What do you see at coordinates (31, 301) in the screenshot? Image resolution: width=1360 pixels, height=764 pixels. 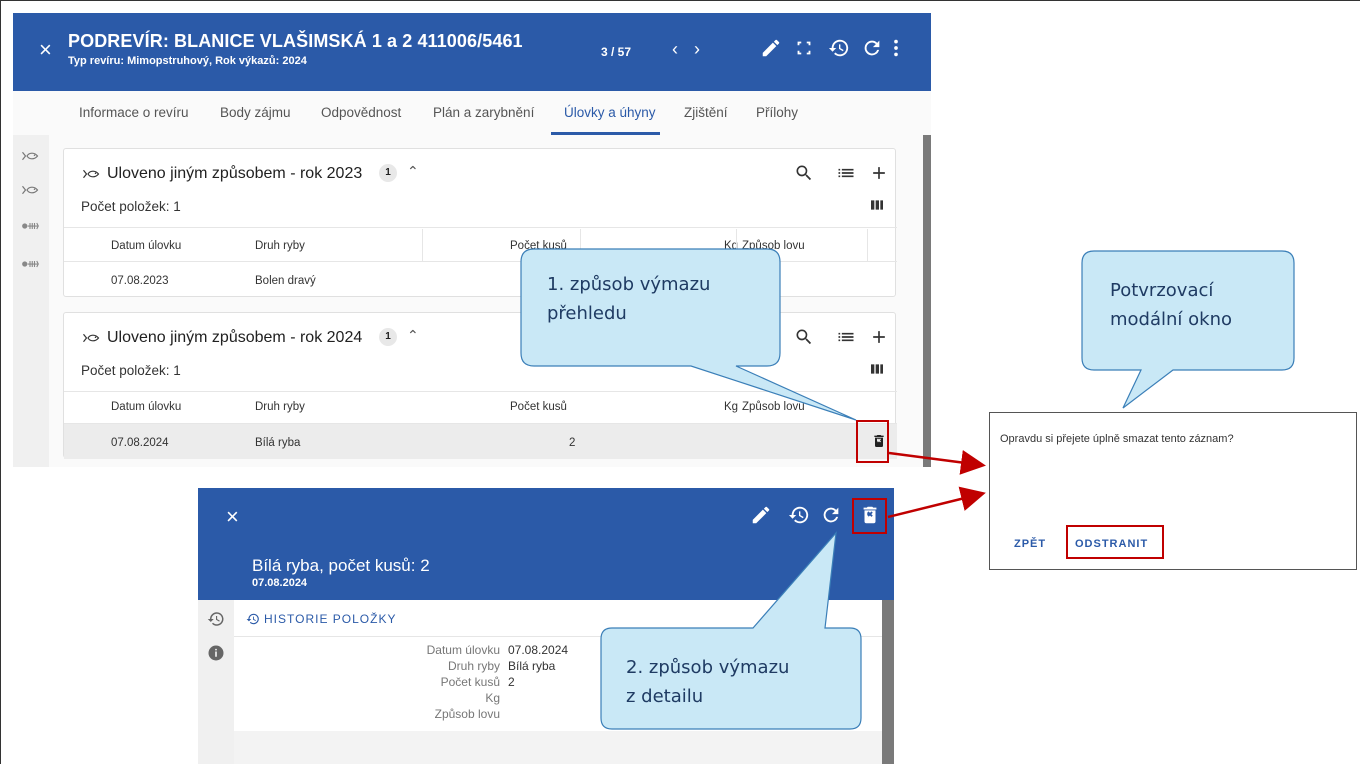 I see `left-rail` at bounding box center [31, 301].